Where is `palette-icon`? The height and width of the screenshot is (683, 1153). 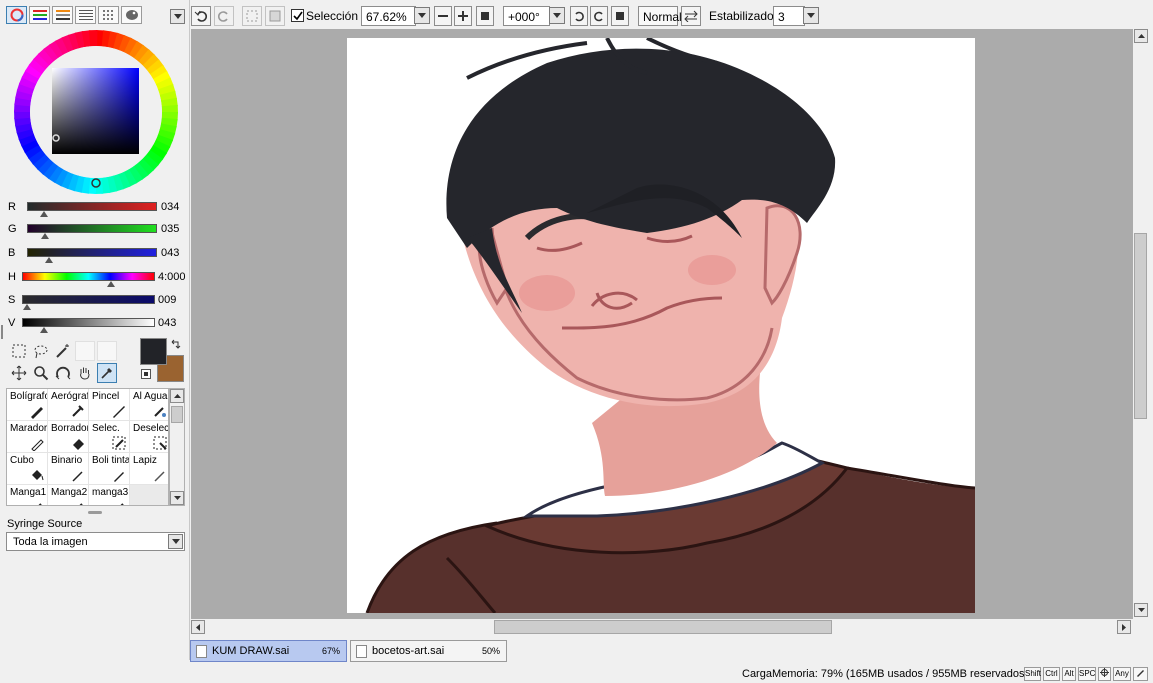 palette-icon is located at coordinates (131, 15).